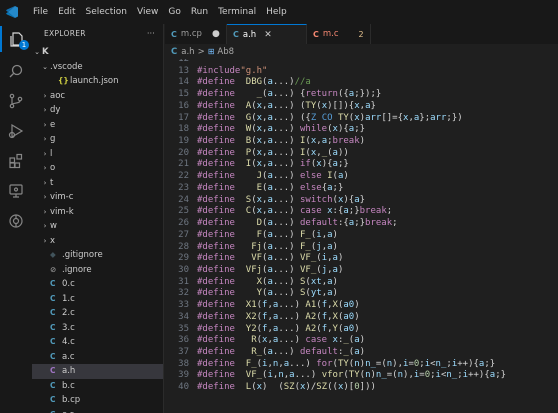 This screenshot has width=558, height=413. Describe the element at coordinates (339, 34) in the screenshot. I see `tab-m-c: Cm.c 2` at that location.